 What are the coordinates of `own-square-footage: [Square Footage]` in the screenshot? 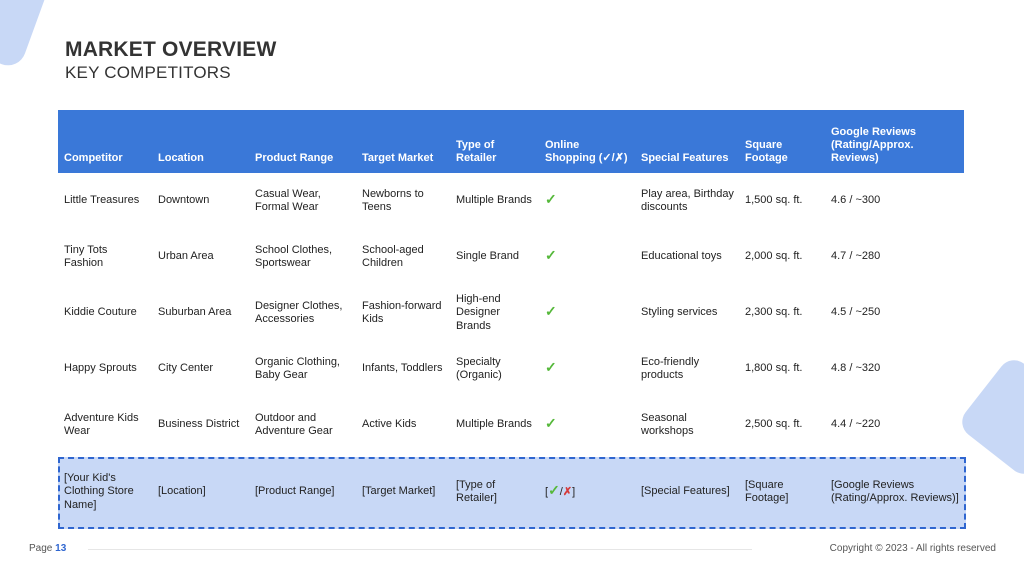 It's located at (767, 491).